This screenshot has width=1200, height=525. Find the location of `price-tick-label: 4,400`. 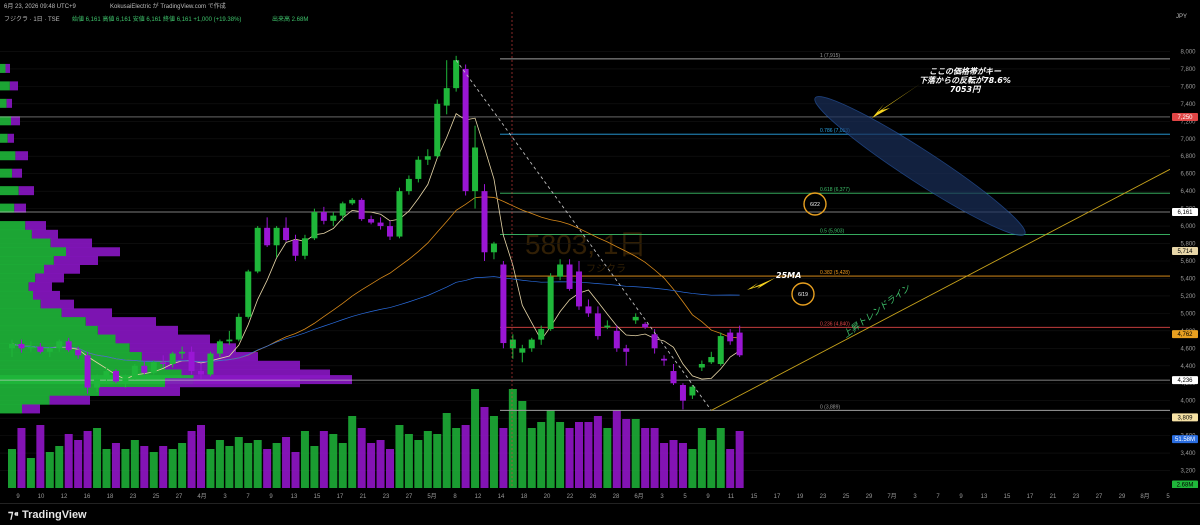

price-tick-label: 4,400 is located at coordinates (1188, 367).